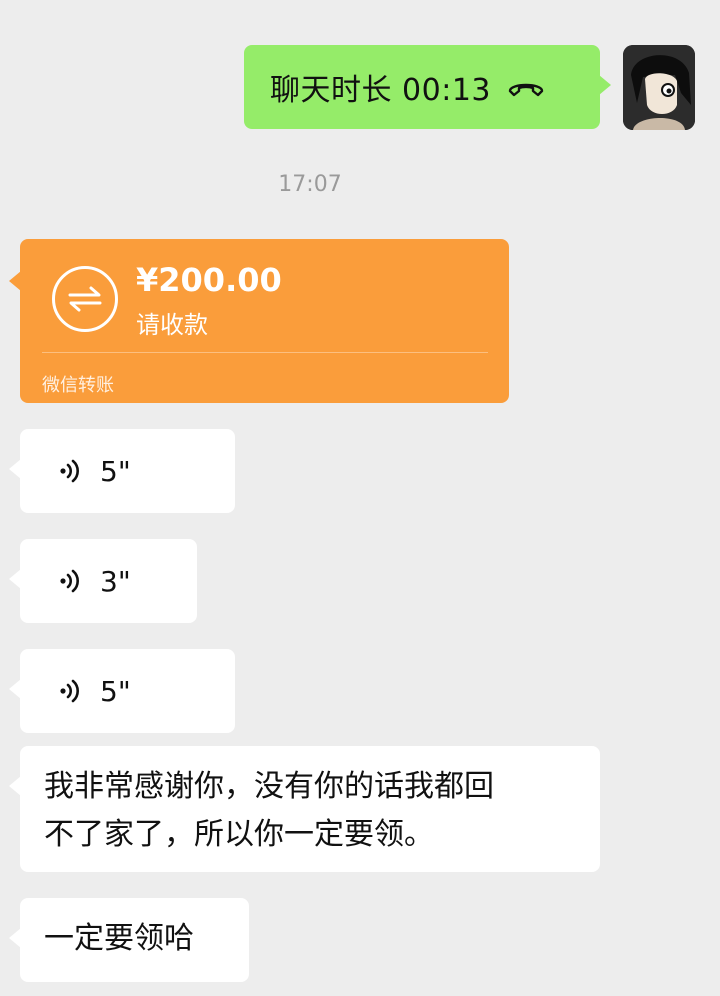  I want to click on call-record-bubble: 聊天时长 00:13, so click(427, 87).